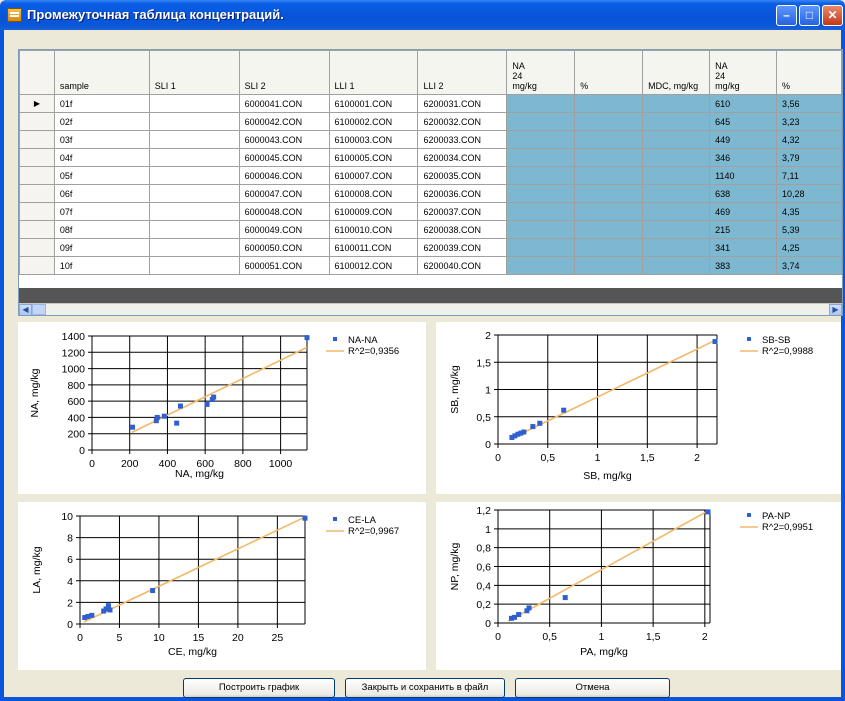 The image size is (845, 701). Describe the element at coordinates (373, 175) in the screenshot. I see `table-cell: 6100007.CON` at that location.